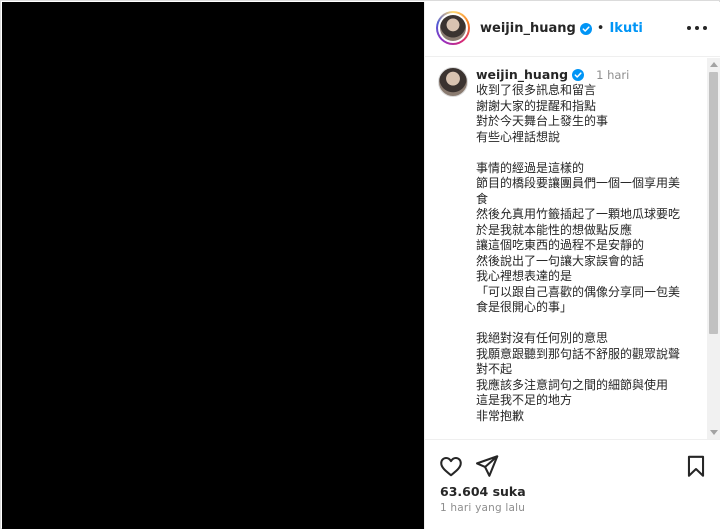 This screenshot has height=529, width=720. What do you see at coordinates (578, 291) in the screenshot?
I see `caption-line: 「可以跟自己喜歡的偶像分享同一包美` at bounding box center [578, 291].